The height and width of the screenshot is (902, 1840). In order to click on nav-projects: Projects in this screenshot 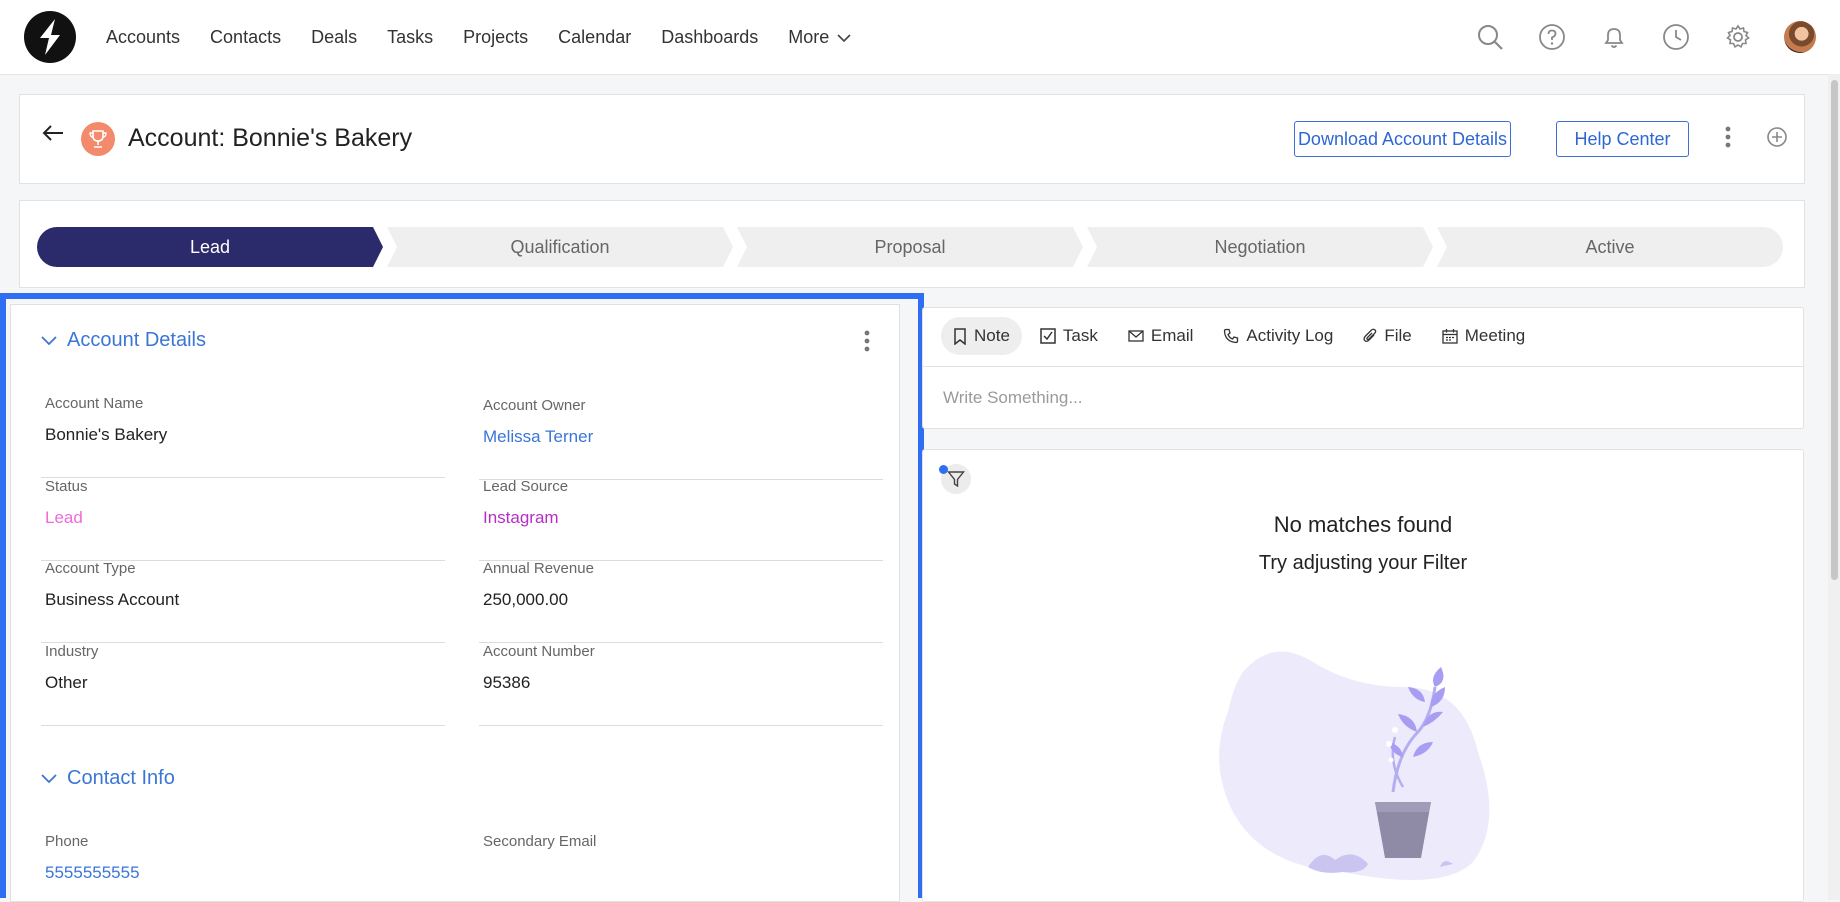, I will do `click(495, 37)`.